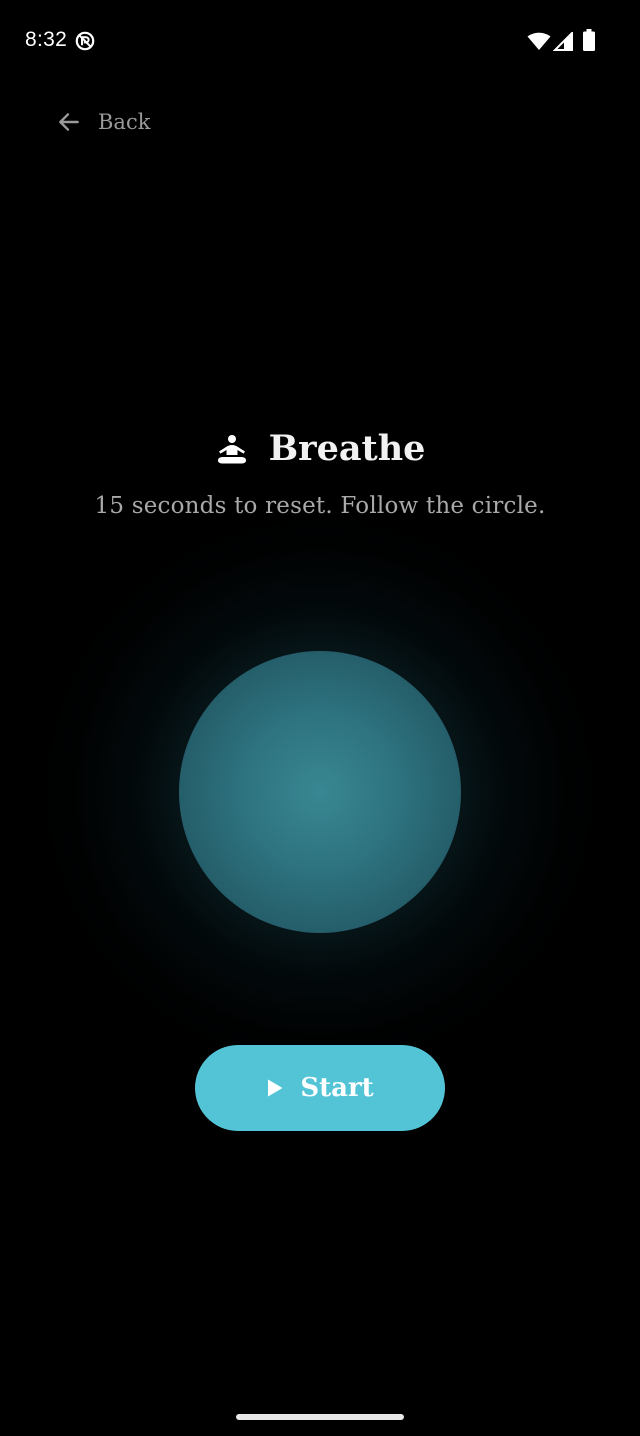  What do you see at coordinates (85, 41) in the screenshot?
I see `do-not-disturb-icon` at bounding box center [85, 41].